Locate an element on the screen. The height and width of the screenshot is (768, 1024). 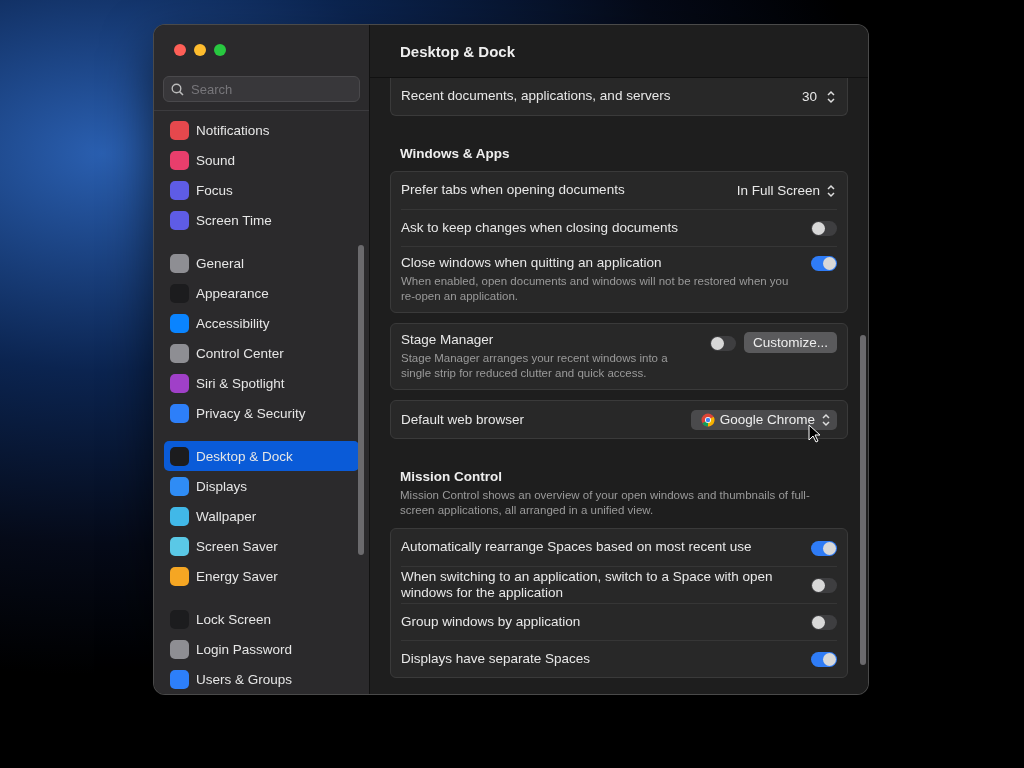
sidebar-item: Siri & Spotlight is located at coordinates (261, 383).